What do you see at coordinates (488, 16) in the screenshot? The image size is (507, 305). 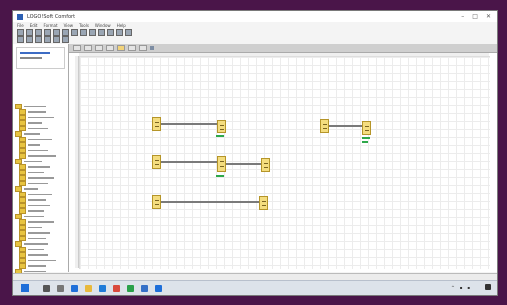 I see `close-icon: ✕` at bounding box center [488, 16].